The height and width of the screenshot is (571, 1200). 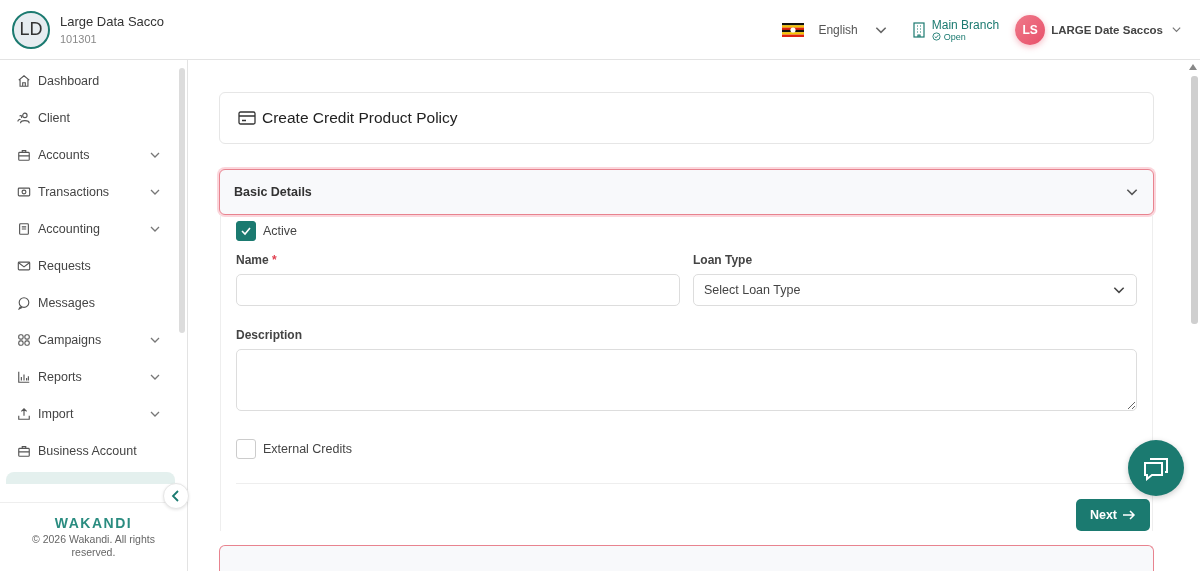 I want to click on chat-button, so click(x=1156, y=468).